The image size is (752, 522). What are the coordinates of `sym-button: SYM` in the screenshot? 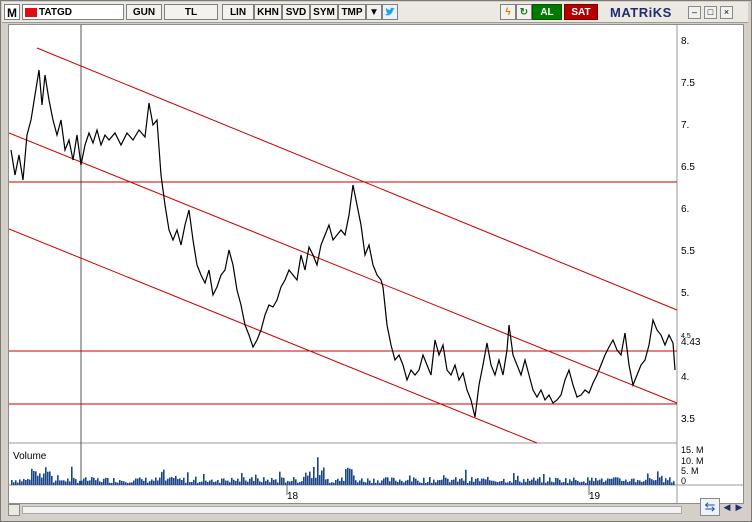 It's located at (324, 12).